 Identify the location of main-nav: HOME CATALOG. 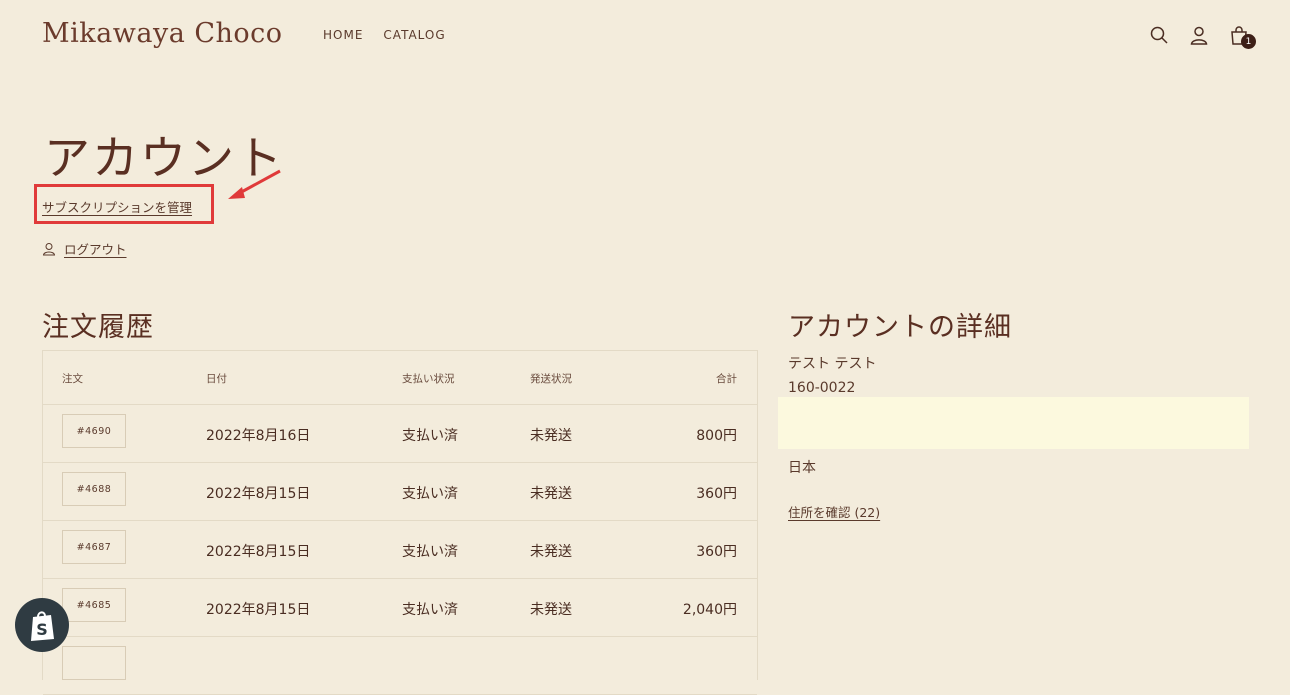
(384, 35).